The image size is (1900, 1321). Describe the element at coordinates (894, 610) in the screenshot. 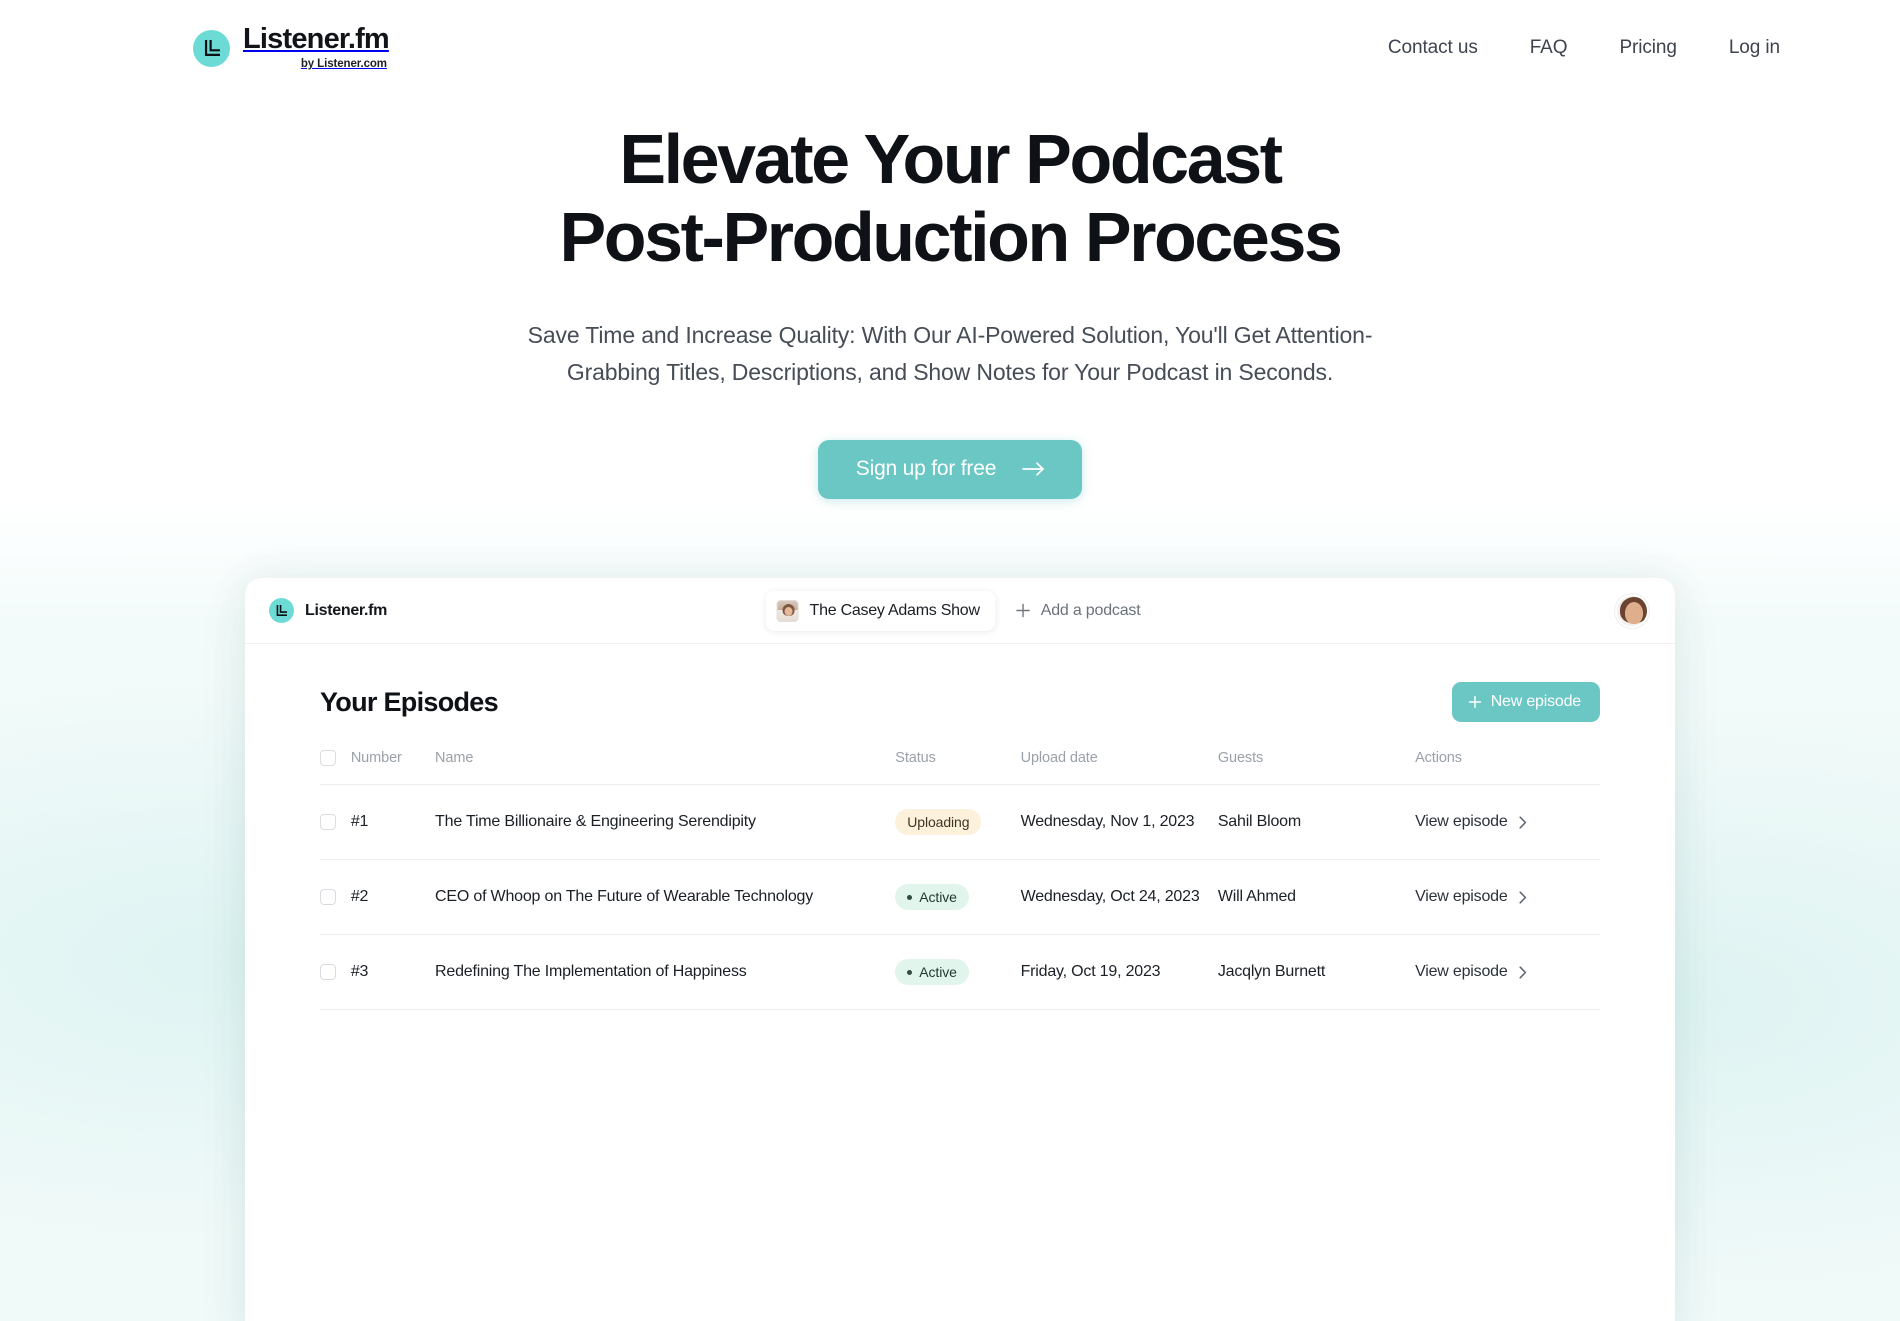

I see `podcast-tab-label: The Casey Adams Show` at that location.